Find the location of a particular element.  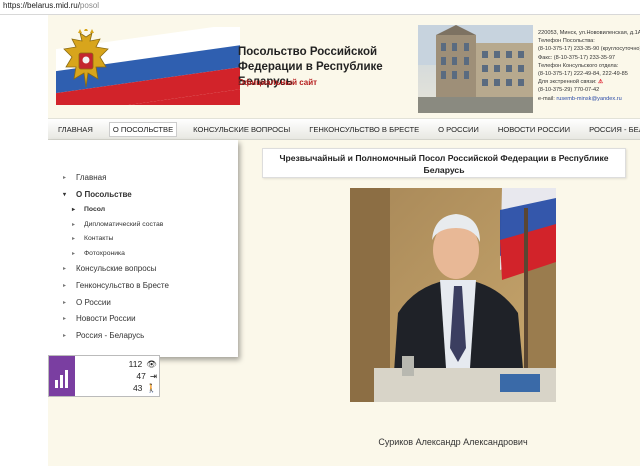

sidebar-item-russia-belarus: Россия - Беларусь is located at coordinates (147, 336).